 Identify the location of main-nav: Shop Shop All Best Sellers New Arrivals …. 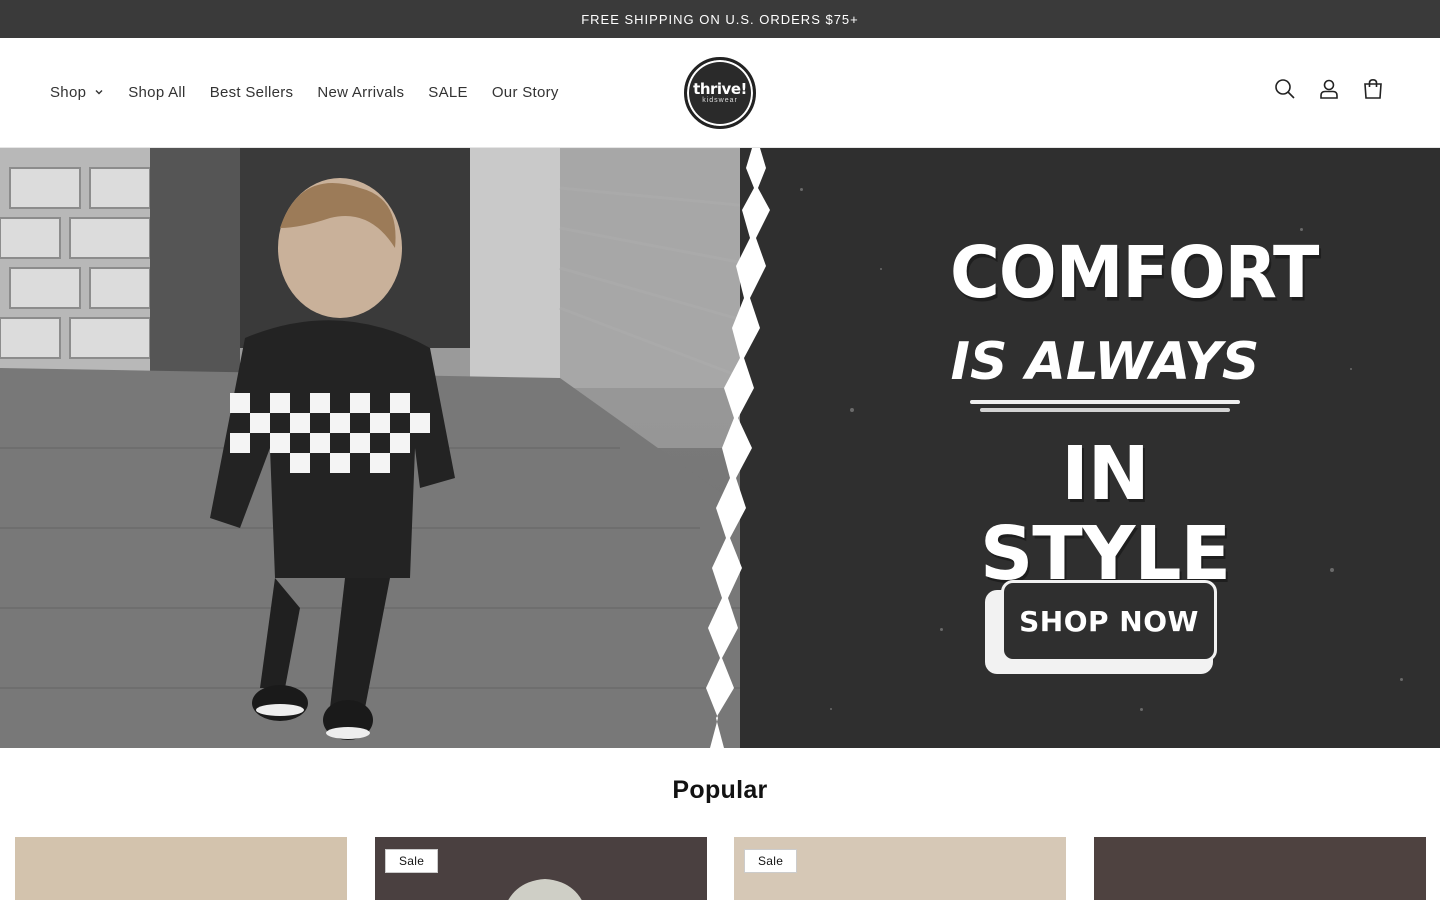
(316, 92).